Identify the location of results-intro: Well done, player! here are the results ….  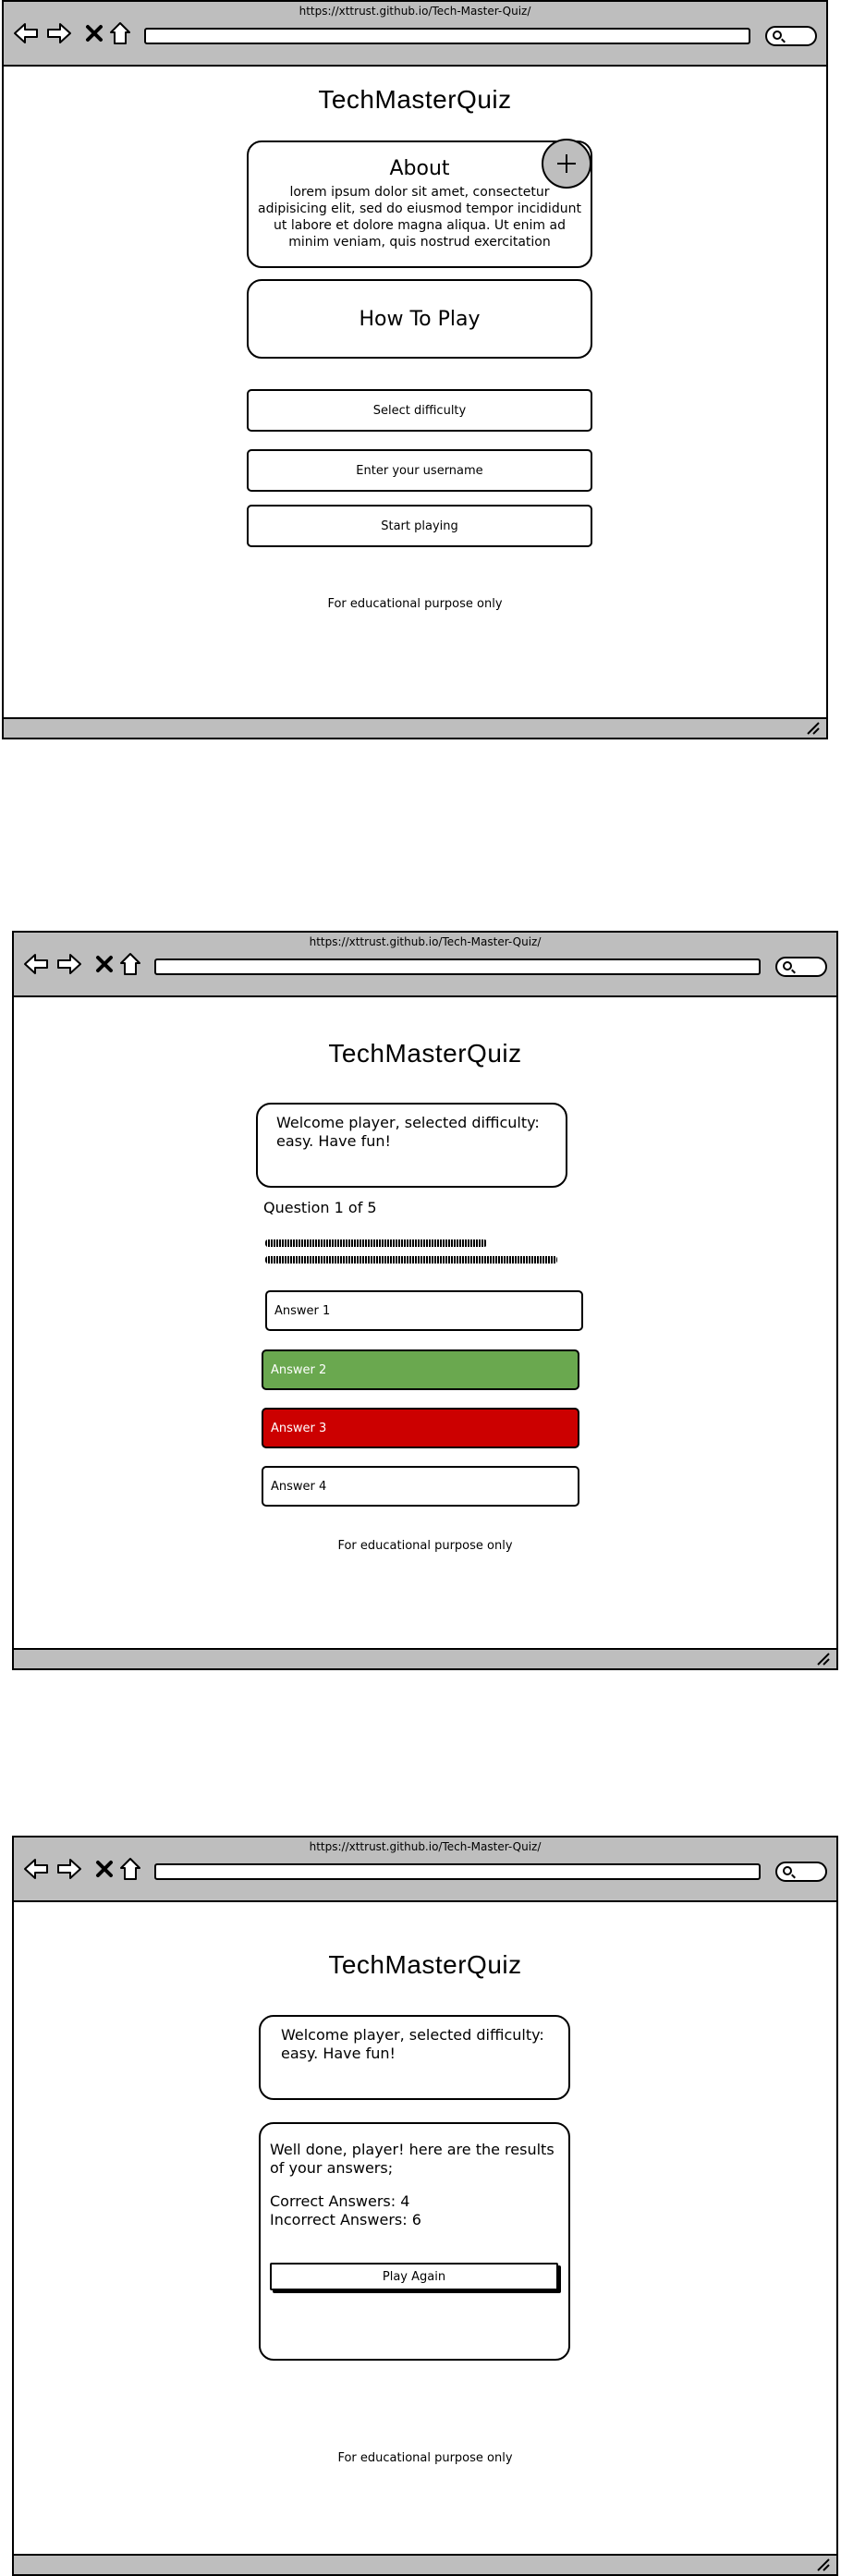
(412, 2159).